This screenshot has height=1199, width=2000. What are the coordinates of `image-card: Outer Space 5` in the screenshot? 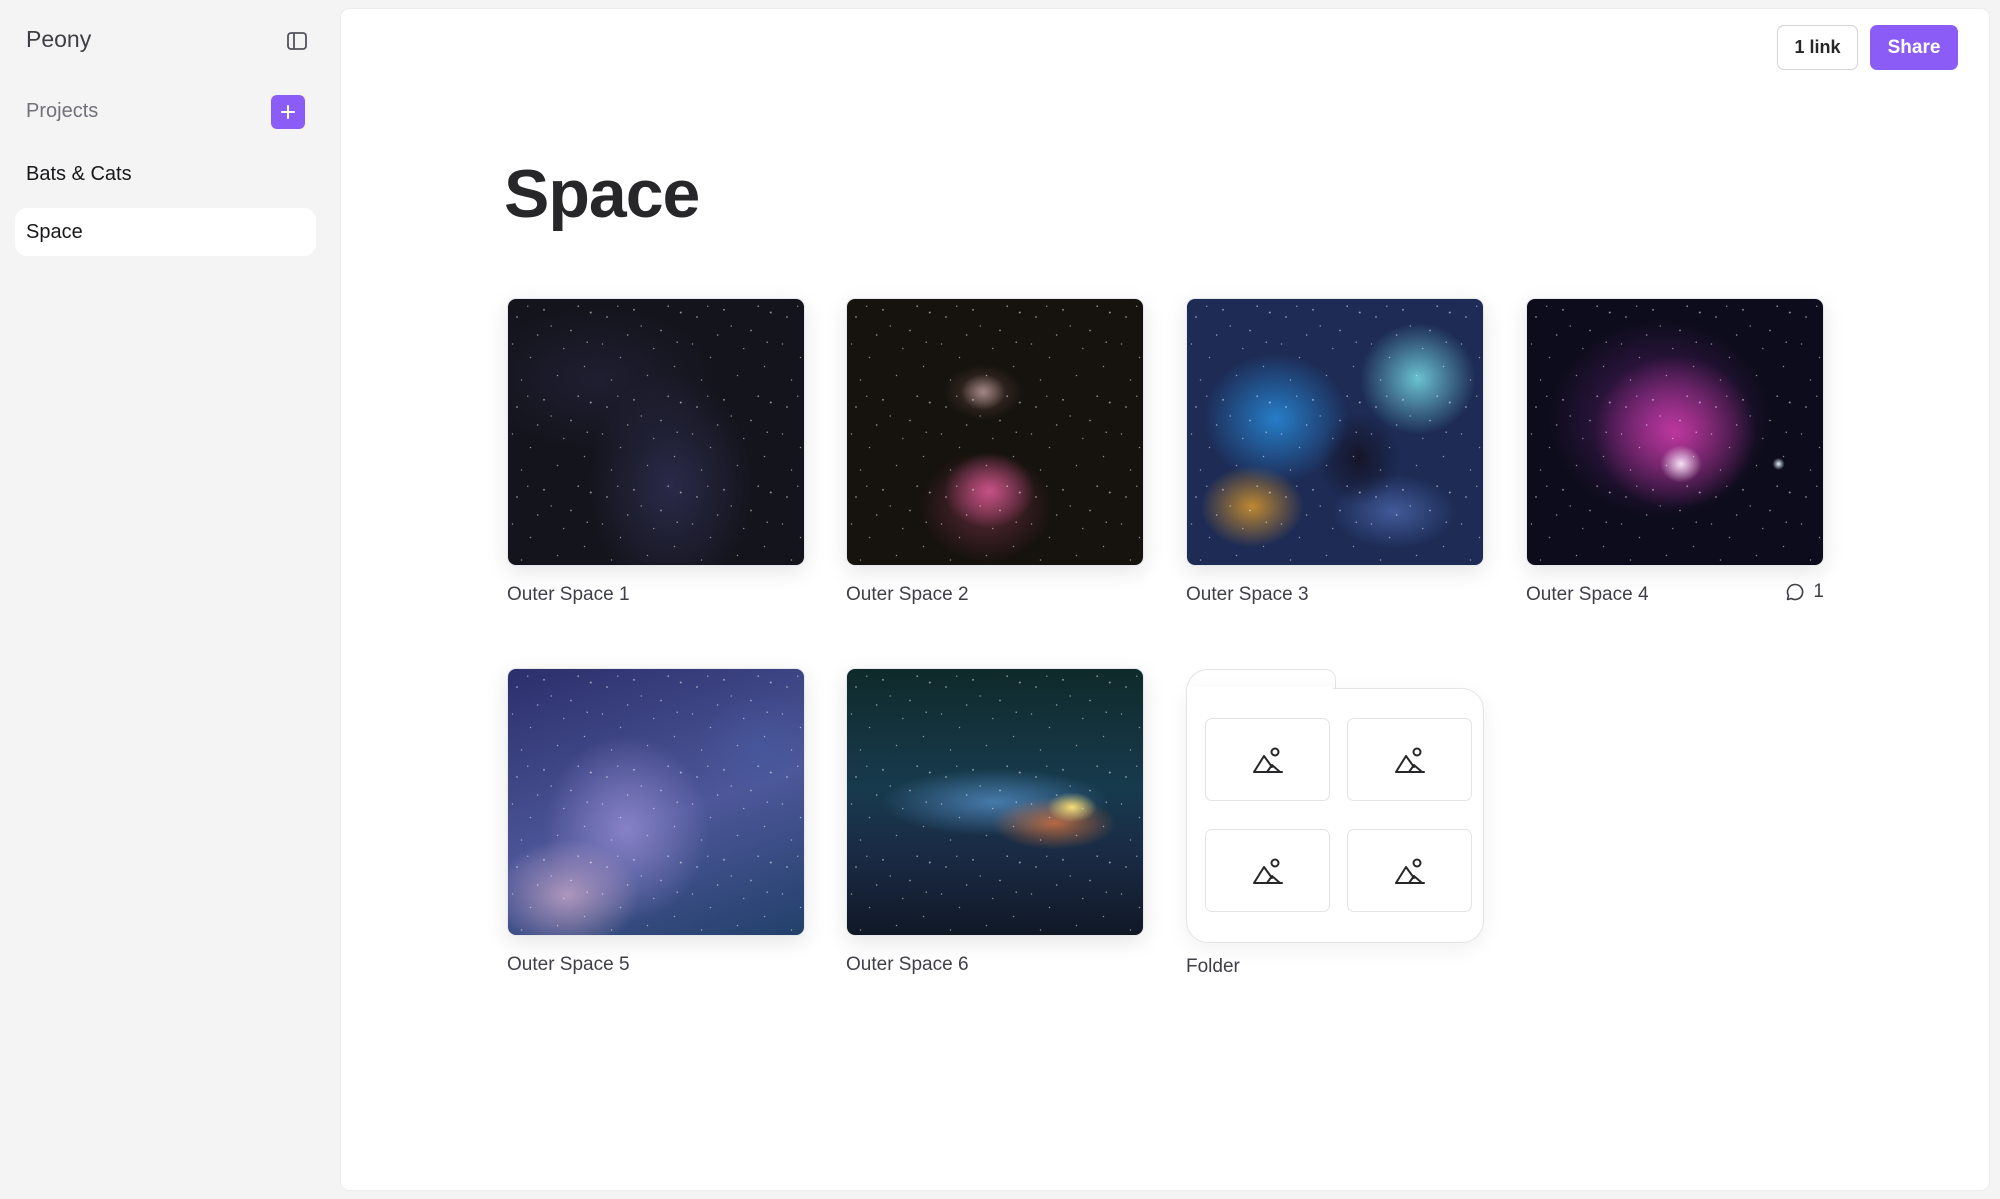 It's located at (656, 821).